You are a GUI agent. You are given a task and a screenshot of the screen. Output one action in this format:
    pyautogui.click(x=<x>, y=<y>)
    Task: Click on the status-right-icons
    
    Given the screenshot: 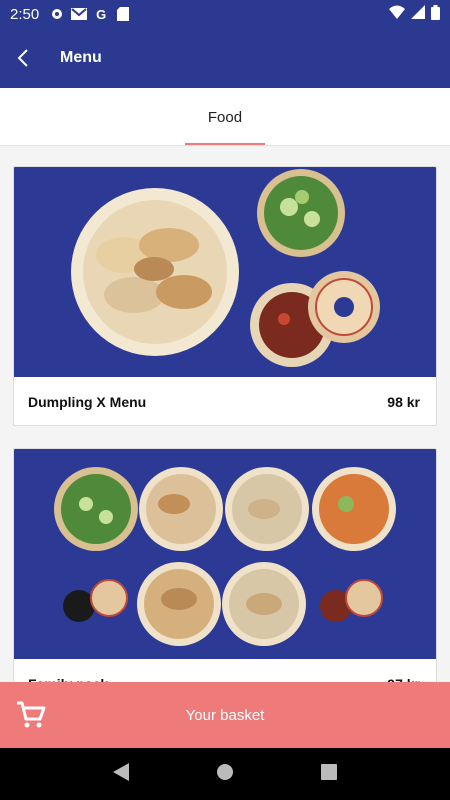 What is the action you would take?
    pyautogui.click(x=414, y=14)
    